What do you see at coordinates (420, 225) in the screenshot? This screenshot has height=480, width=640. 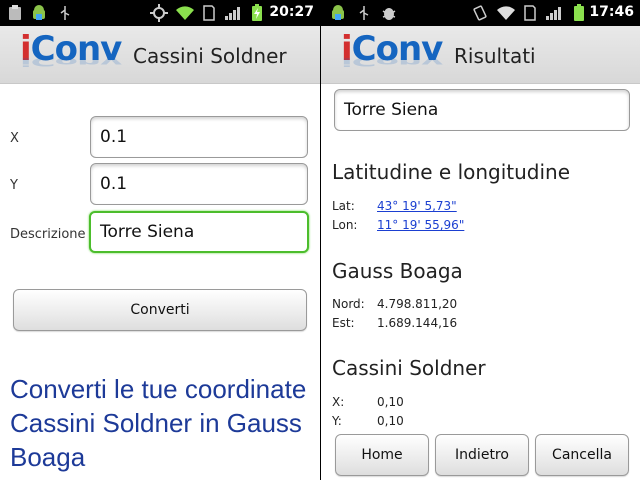 I see `lon-value-link: 11° 19' 55,96"` at bounding box center [420, 225].